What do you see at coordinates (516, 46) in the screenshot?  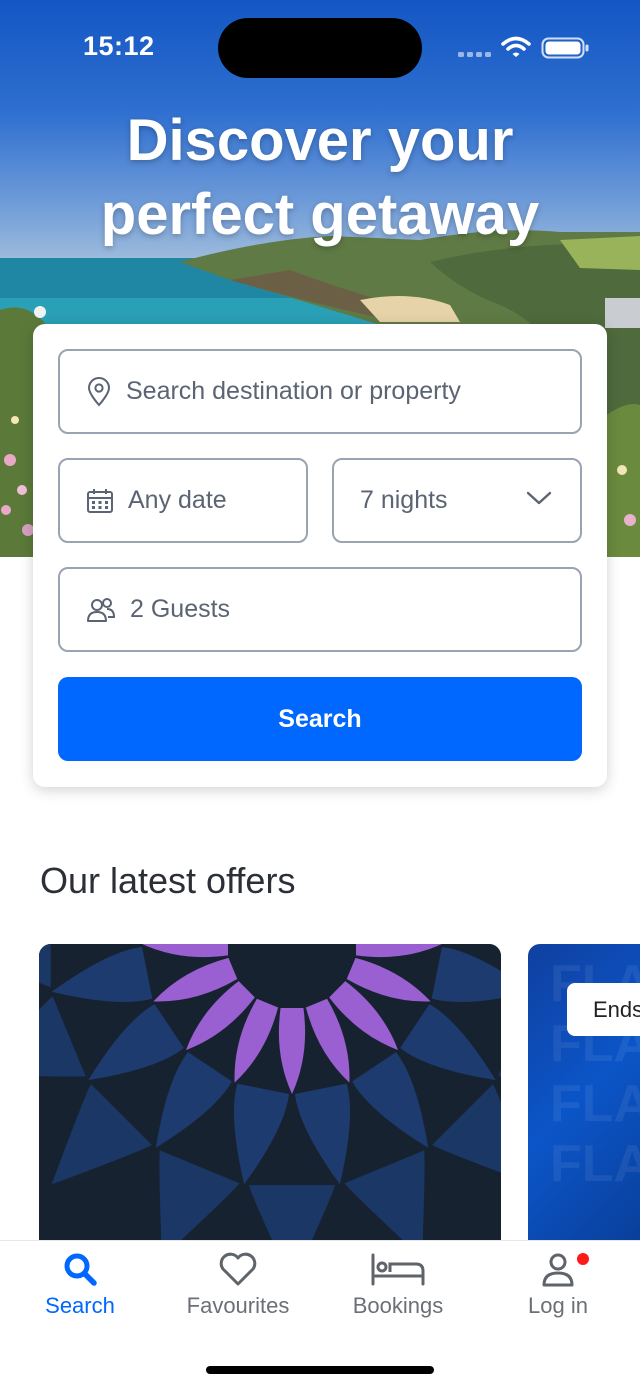 I see `wifi-icon` at bounding box center [516, 46].